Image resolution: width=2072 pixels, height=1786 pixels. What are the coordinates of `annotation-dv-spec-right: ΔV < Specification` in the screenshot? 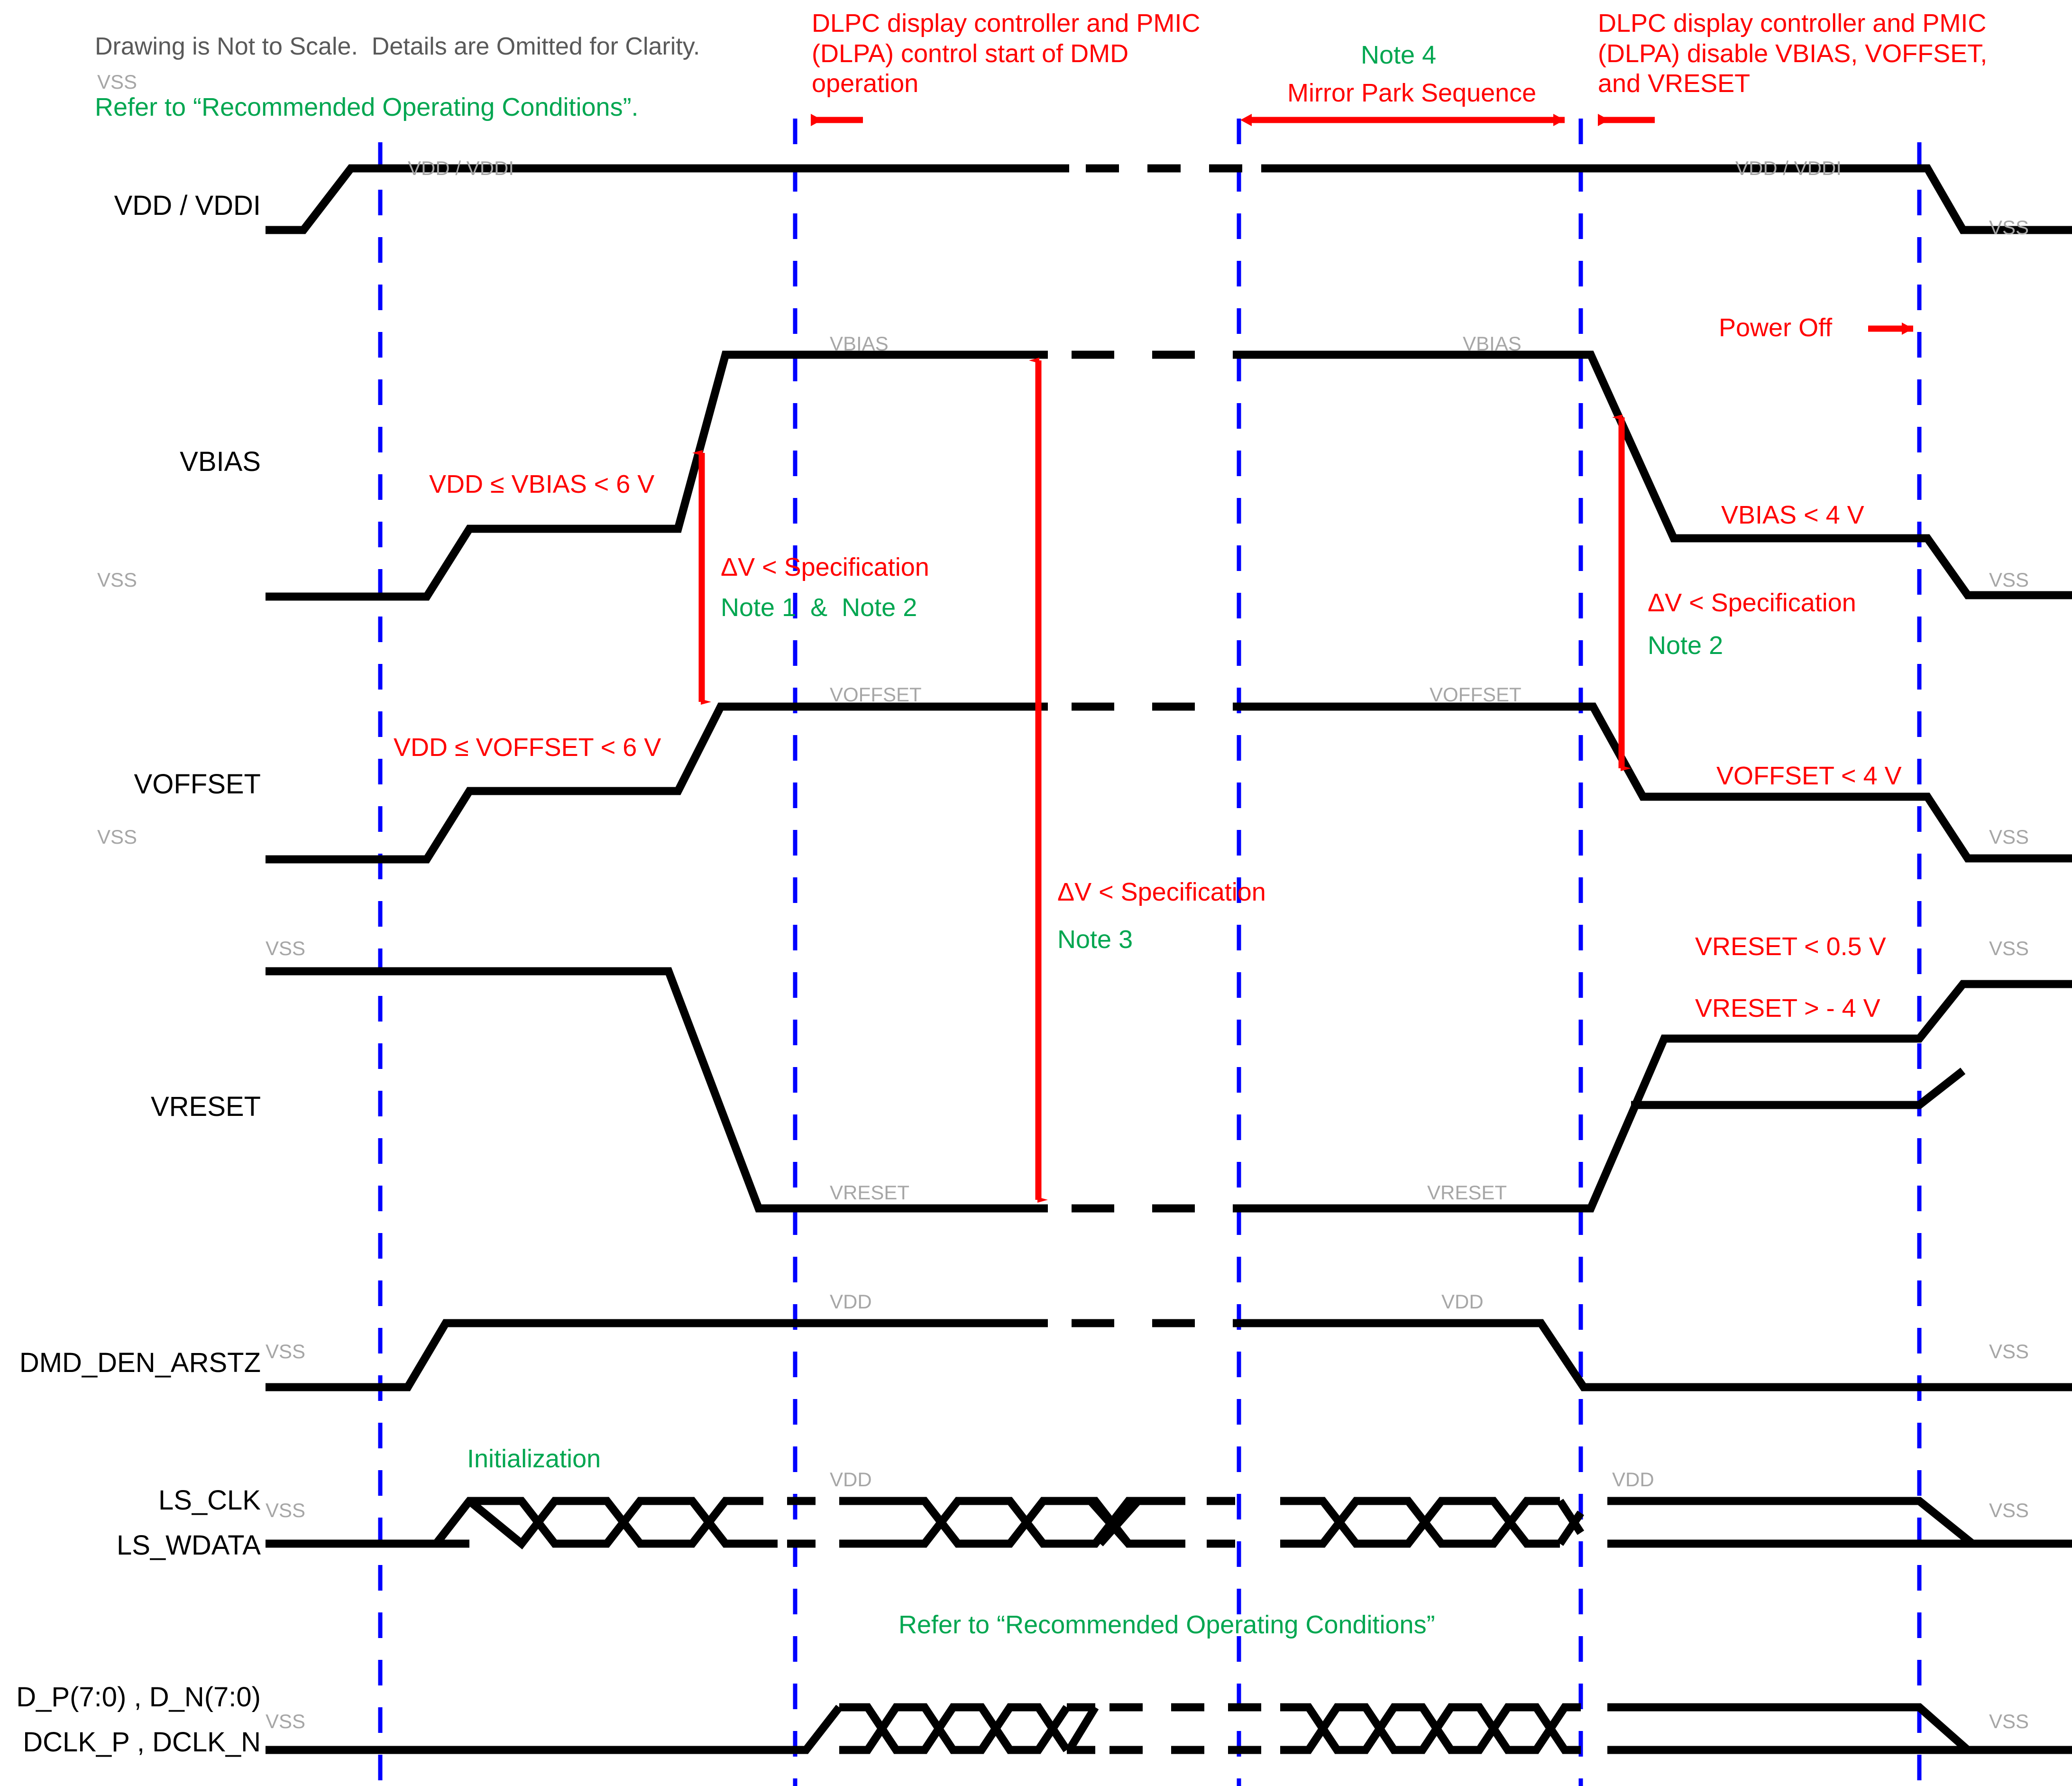 It's located at (1752, 603).